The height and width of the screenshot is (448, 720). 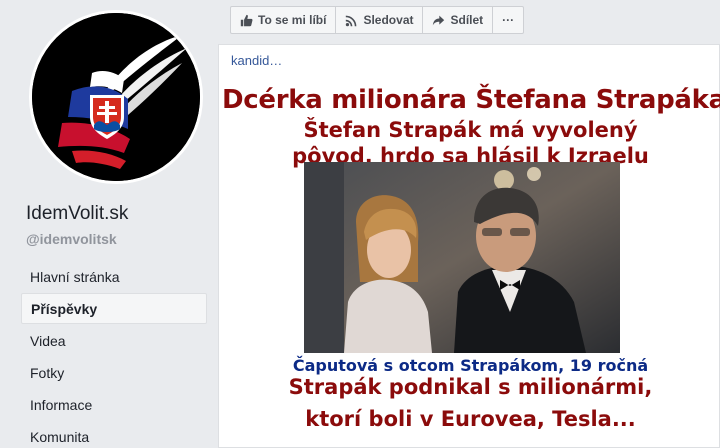 What do you see at coordinates (114, 276) in the screenshot?
I see `nav-item-home: Hlavní stránka` at bounding box center [114, 276].